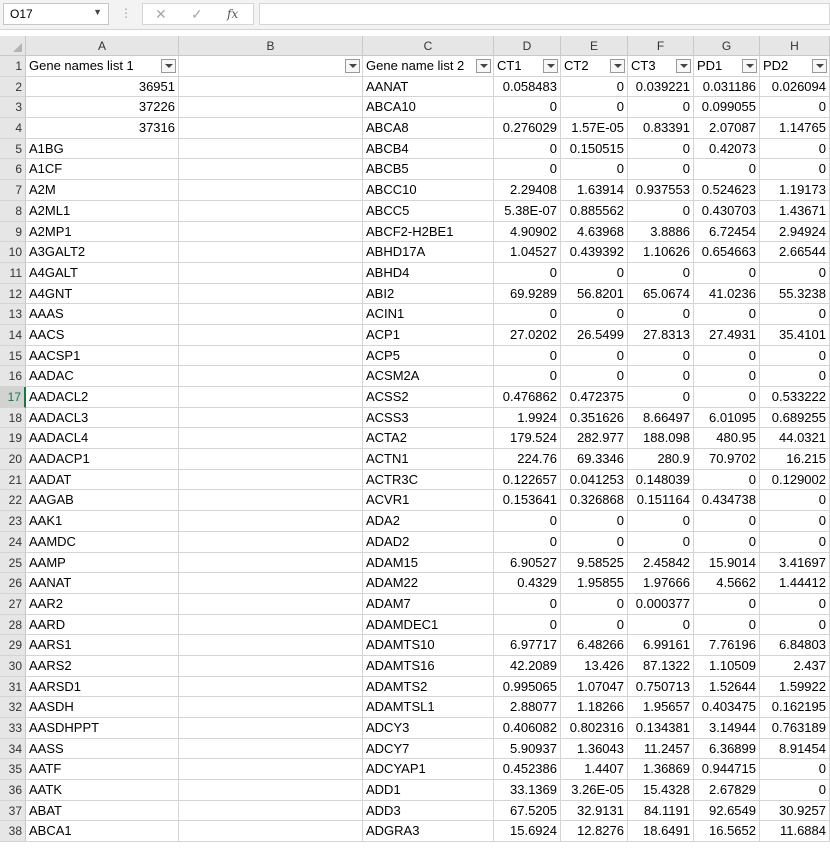  I want to click on cell: 1.36869, so click(661, 770).